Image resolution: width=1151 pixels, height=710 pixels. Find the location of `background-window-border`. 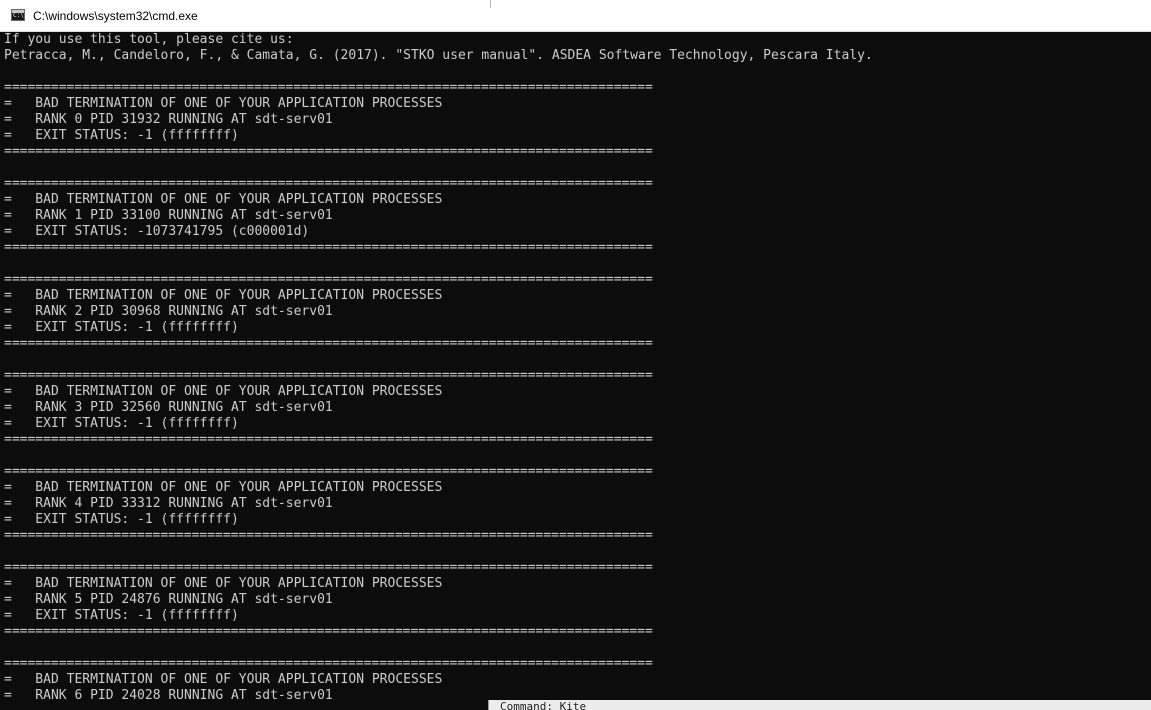

background-window-border is located at coordinates (488, 705).